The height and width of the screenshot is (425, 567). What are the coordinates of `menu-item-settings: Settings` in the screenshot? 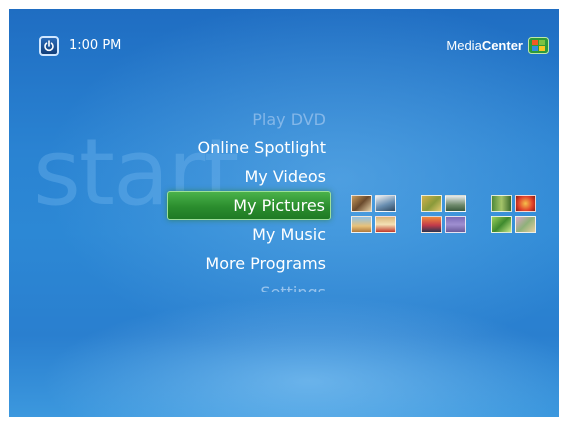 It's located at (249, 285).